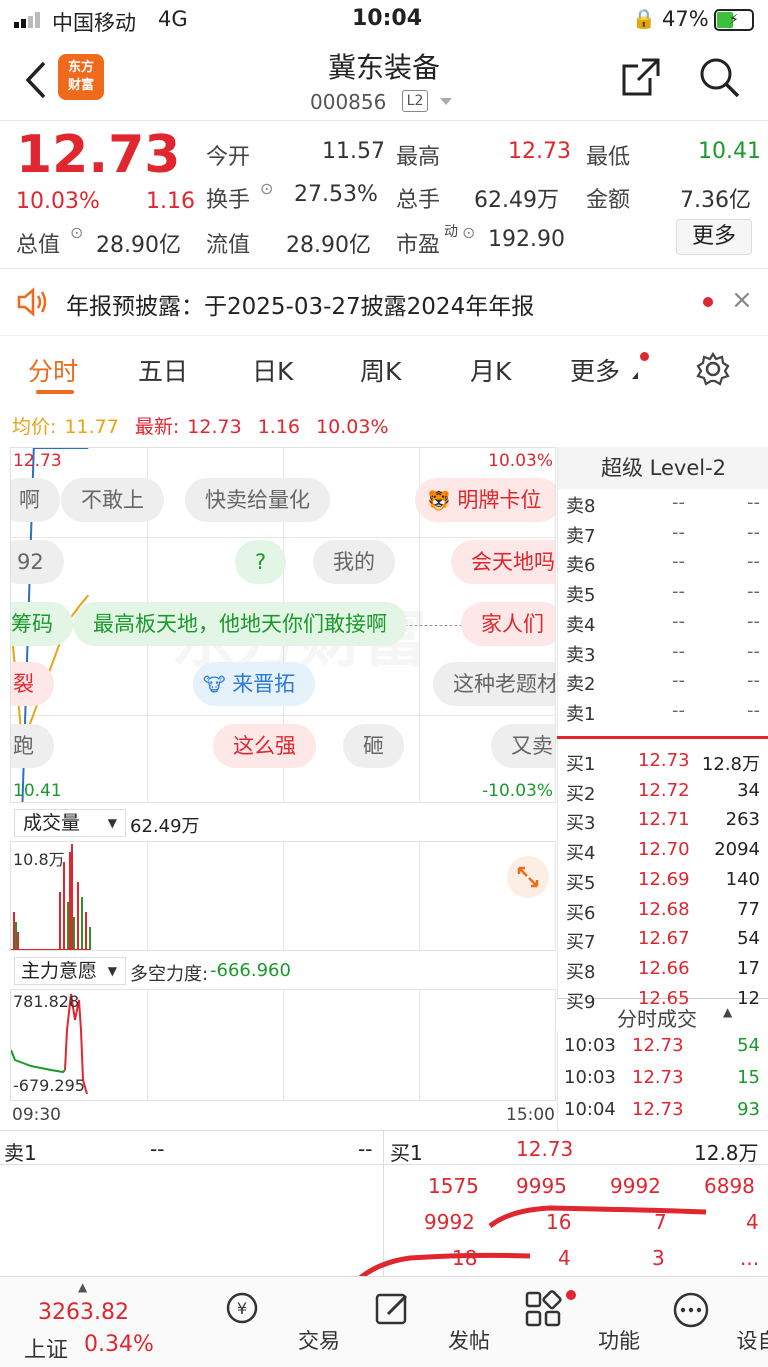  What do you see at coordinates (70, 823) in the screenshot?
I see `volume-selector: 成交量 ▼` at bounding box center [70, 823].